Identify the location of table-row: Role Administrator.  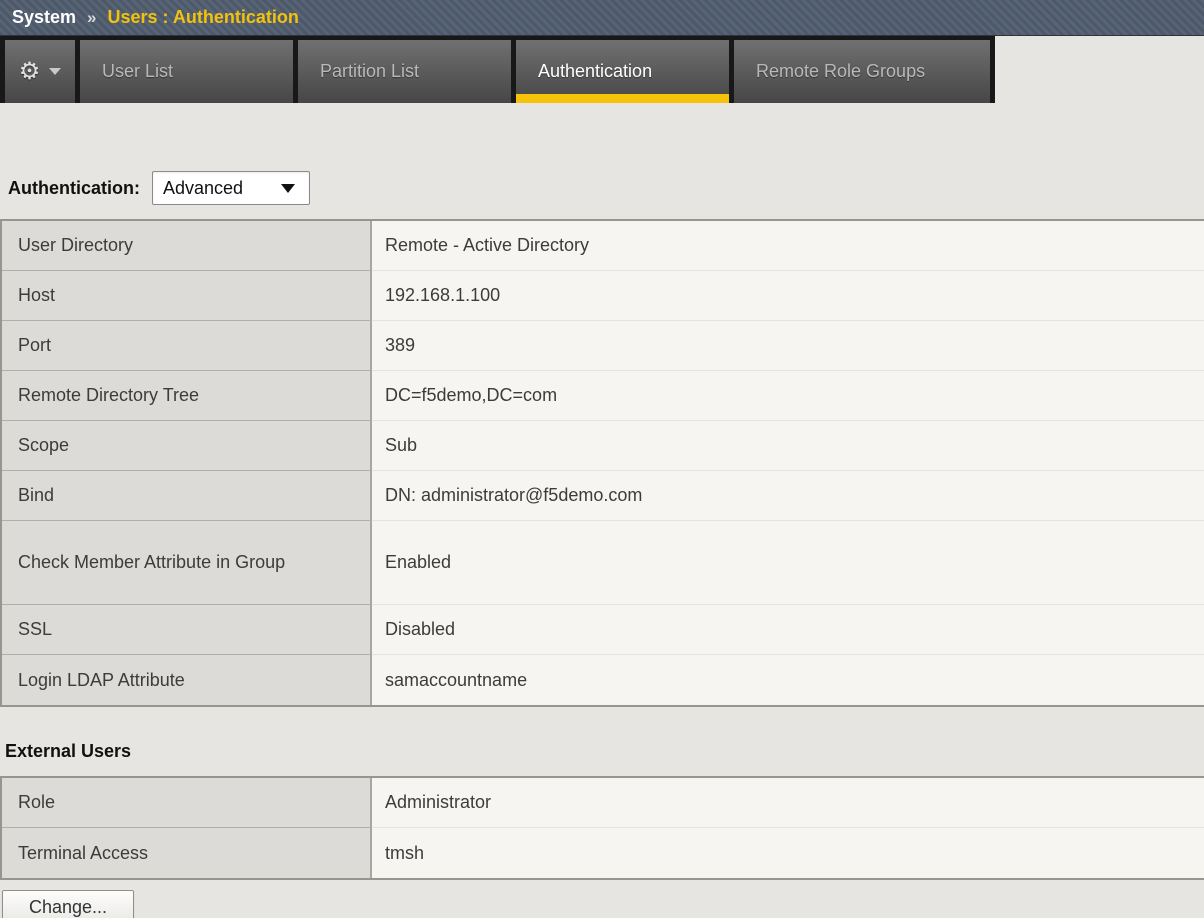
(603, 803).